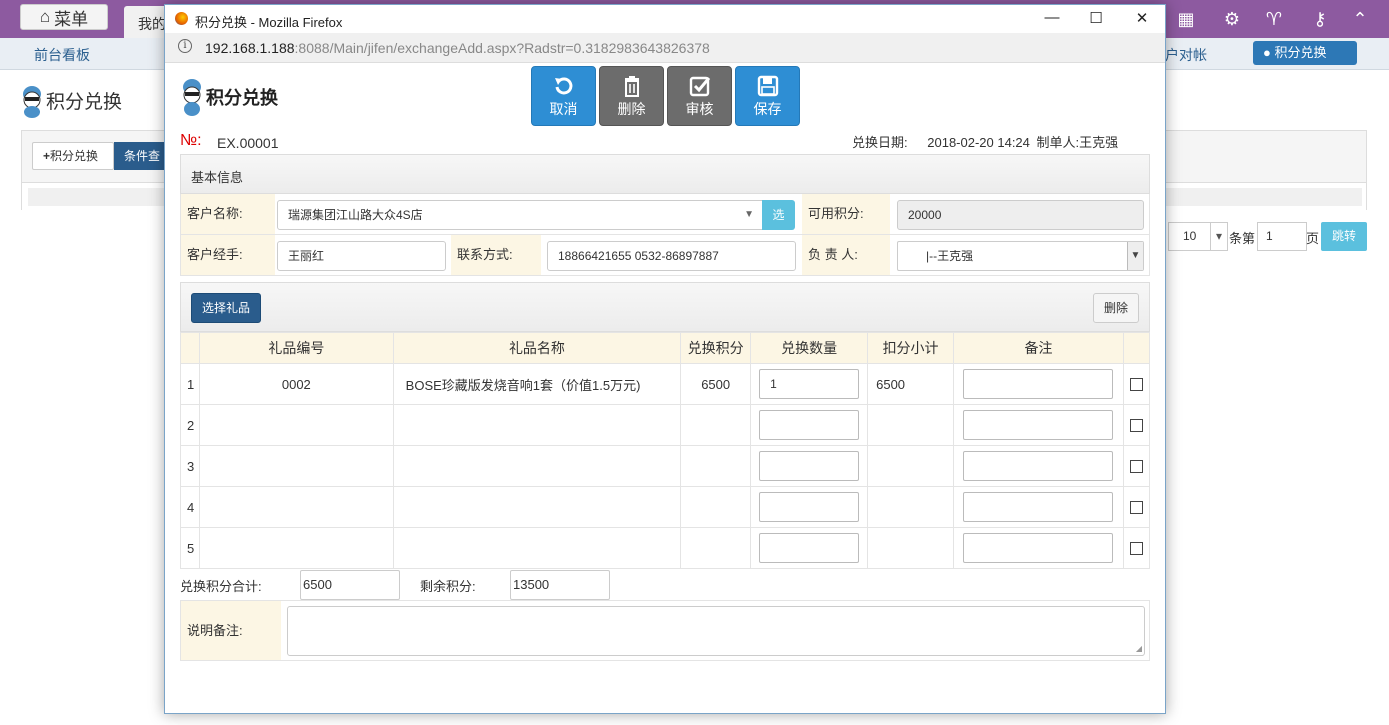 The width and height of the screenshot is (1389, 725). I want to click on resize-grip-icon: ◢, so click(1139, 648).